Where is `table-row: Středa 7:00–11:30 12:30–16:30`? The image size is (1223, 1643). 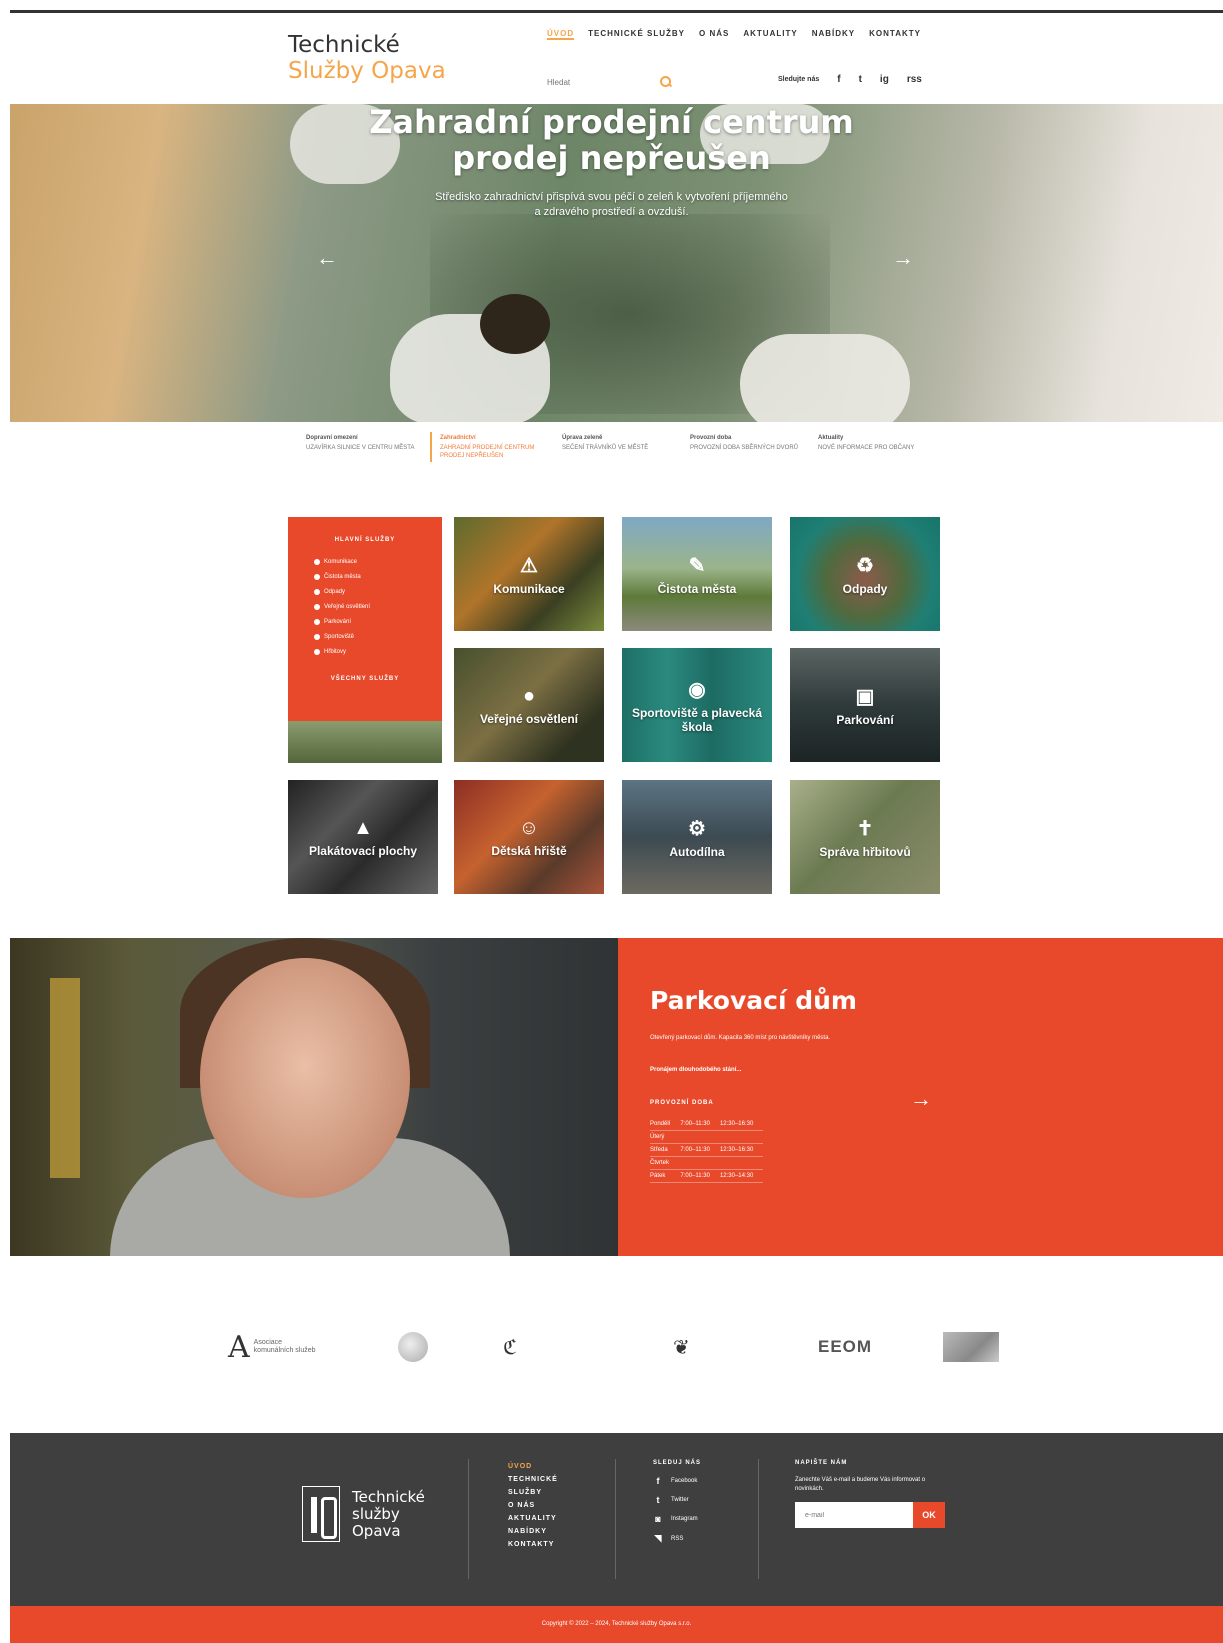 table-row: Středa 7:00–11:30 12:30–16:30 is located at coordinates (707, 1150).